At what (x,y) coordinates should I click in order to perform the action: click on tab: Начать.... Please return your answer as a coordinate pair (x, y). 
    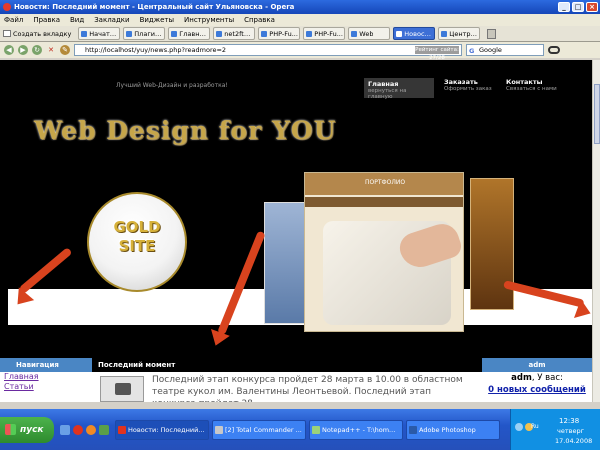
    Looking at the image, I should click on (99, 33).